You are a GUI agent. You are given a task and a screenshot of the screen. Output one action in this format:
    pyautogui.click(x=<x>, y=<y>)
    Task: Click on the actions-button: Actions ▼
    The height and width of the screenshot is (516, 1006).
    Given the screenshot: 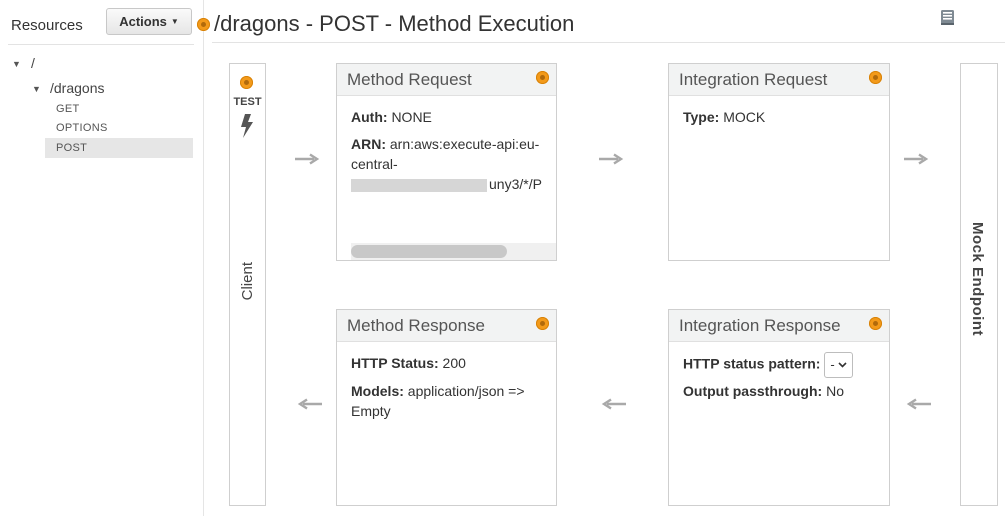 What is the action you would take?
    pyautogui.click(x=149, y=21)
    